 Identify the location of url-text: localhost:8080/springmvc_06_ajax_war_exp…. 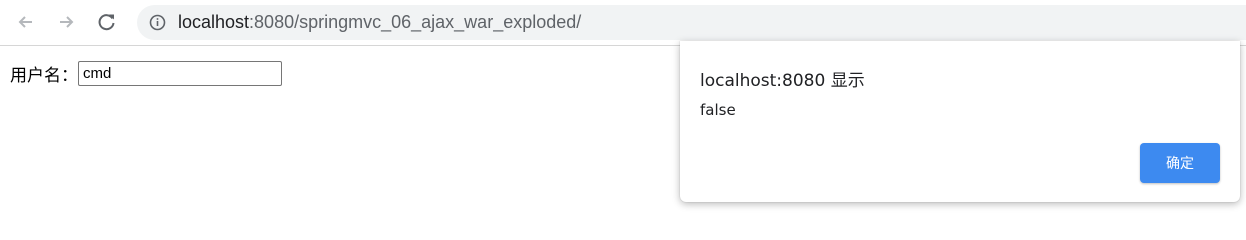
(379, 22).